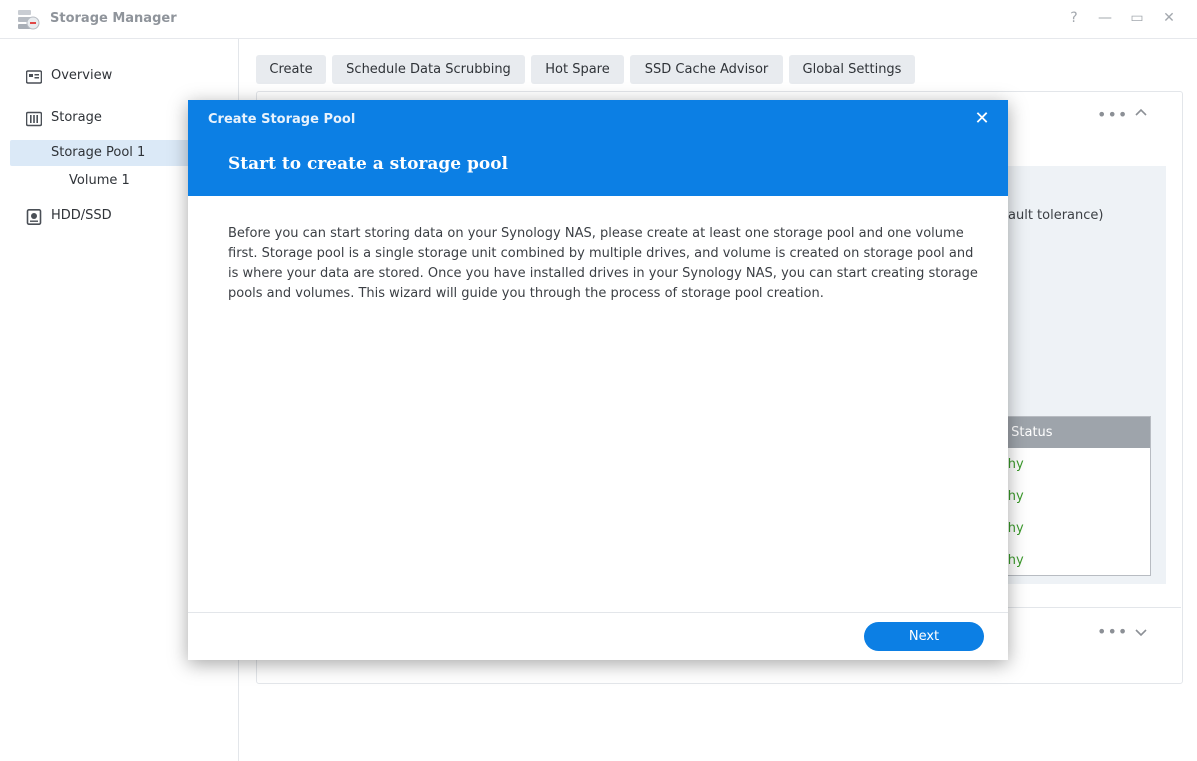  I want to click on ssd-cache-advisor-button: SSD Cache Advisor, so click(706, 69).